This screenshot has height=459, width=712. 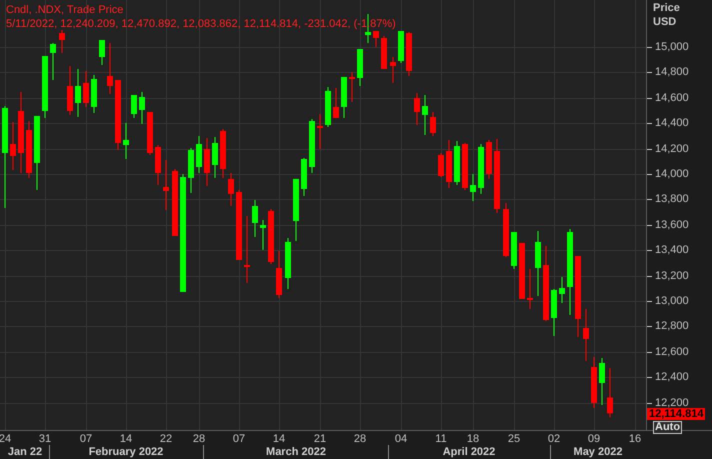 I want to click on date-tick-label: 21, so click(x=320, y=439).